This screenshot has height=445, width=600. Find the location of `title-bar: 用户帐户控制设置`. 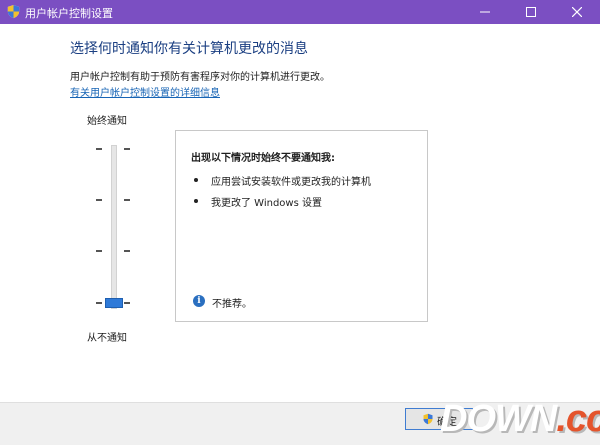

title-bar: 用户帐户控制设置 is located at coordinates (300, 12).